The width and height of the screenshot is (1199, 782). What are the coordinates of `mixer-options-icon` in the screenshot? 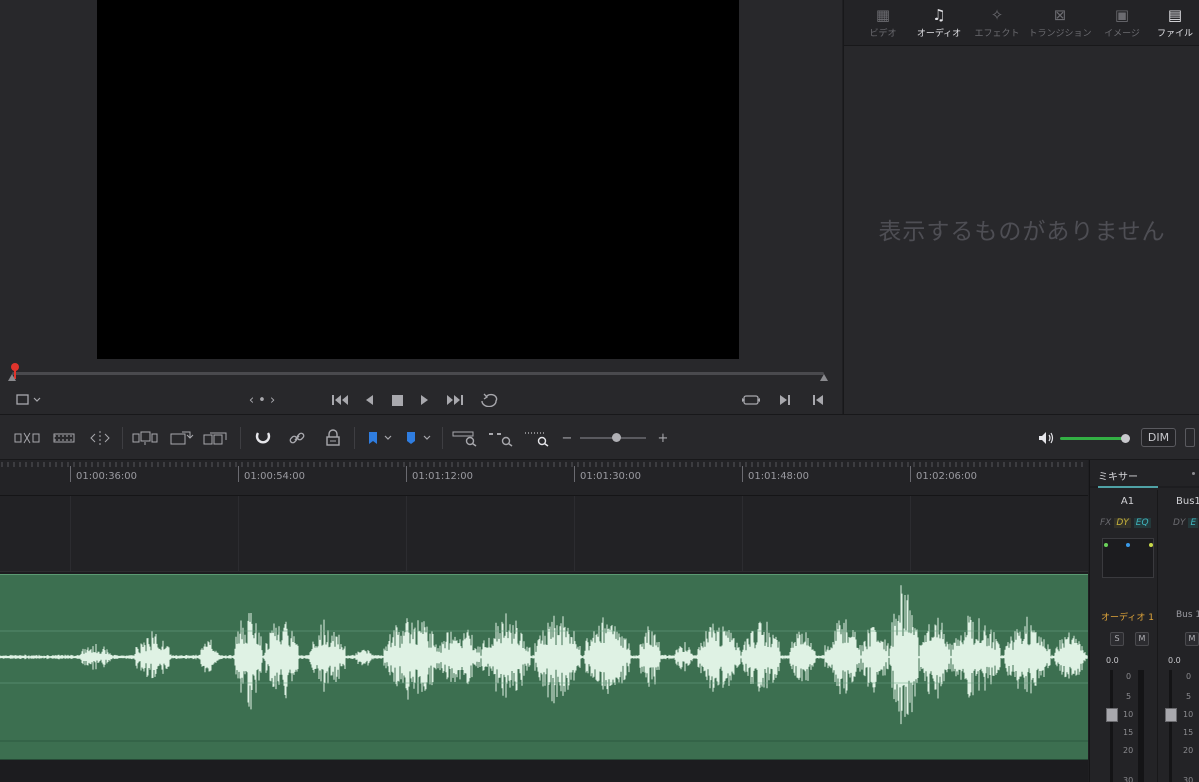 It's located at (1193, 473).